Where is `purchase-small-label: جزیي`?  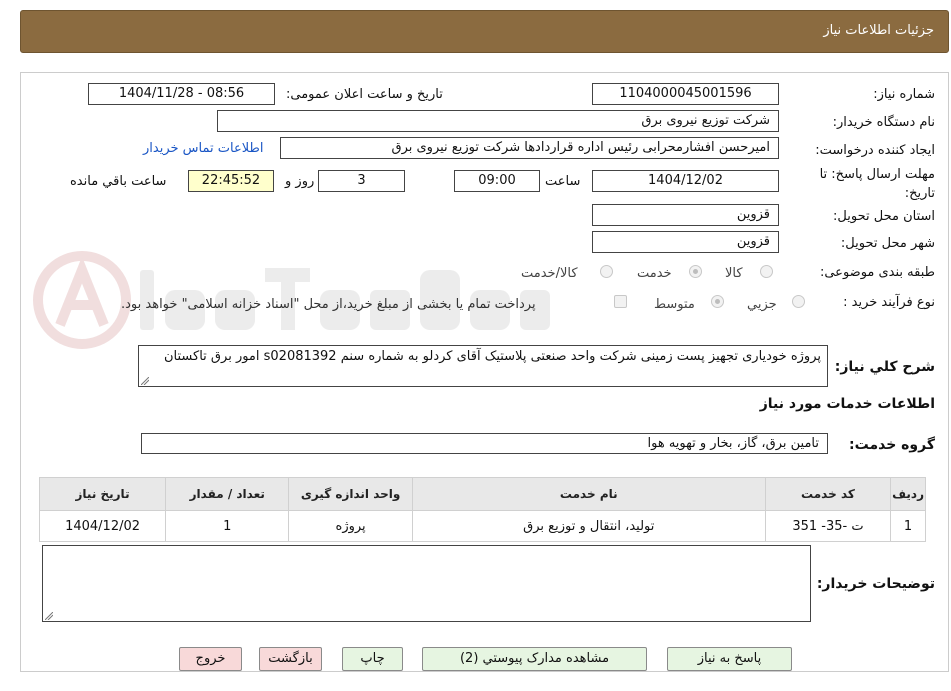 purchase-small-label: جزیي is located at coordinates (762, 304).